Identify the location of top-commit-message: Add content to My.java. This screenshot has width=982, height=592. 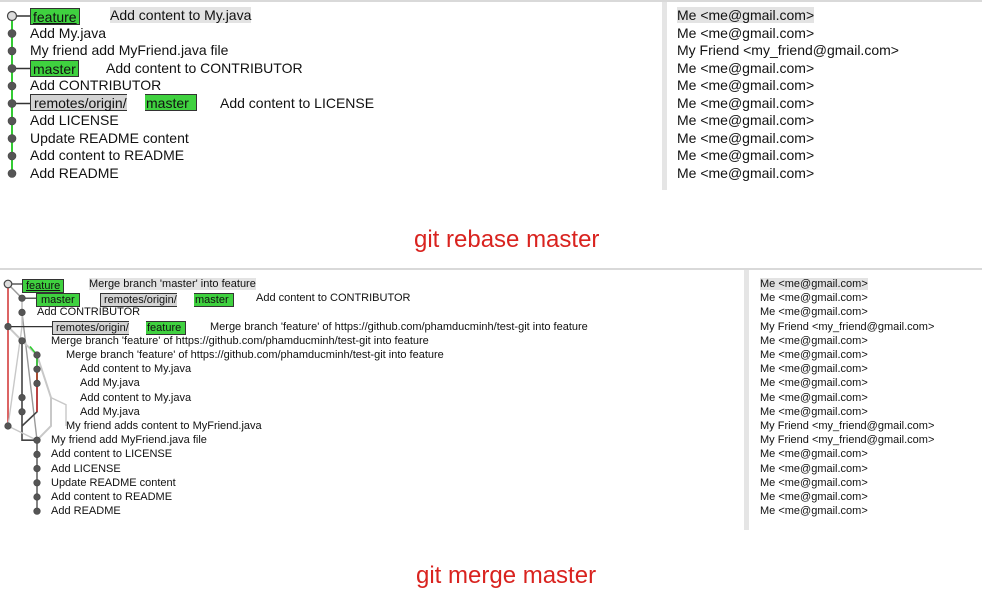
(181, 15).